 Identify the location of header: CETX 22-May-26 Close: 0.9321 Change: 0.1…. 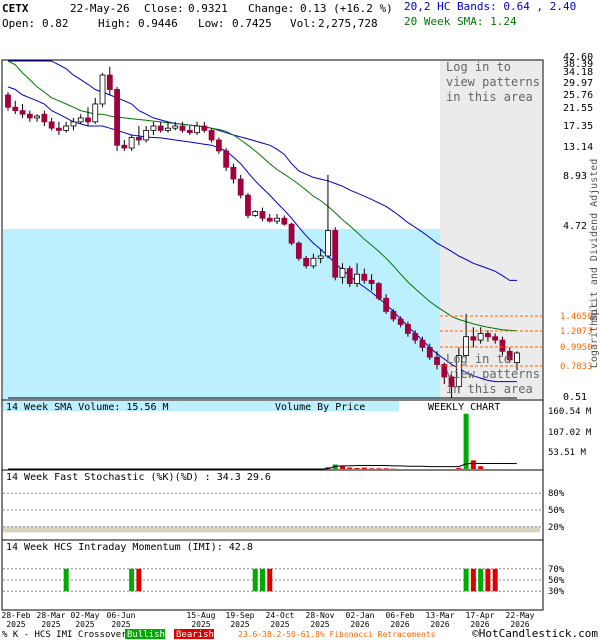
(289, 15).